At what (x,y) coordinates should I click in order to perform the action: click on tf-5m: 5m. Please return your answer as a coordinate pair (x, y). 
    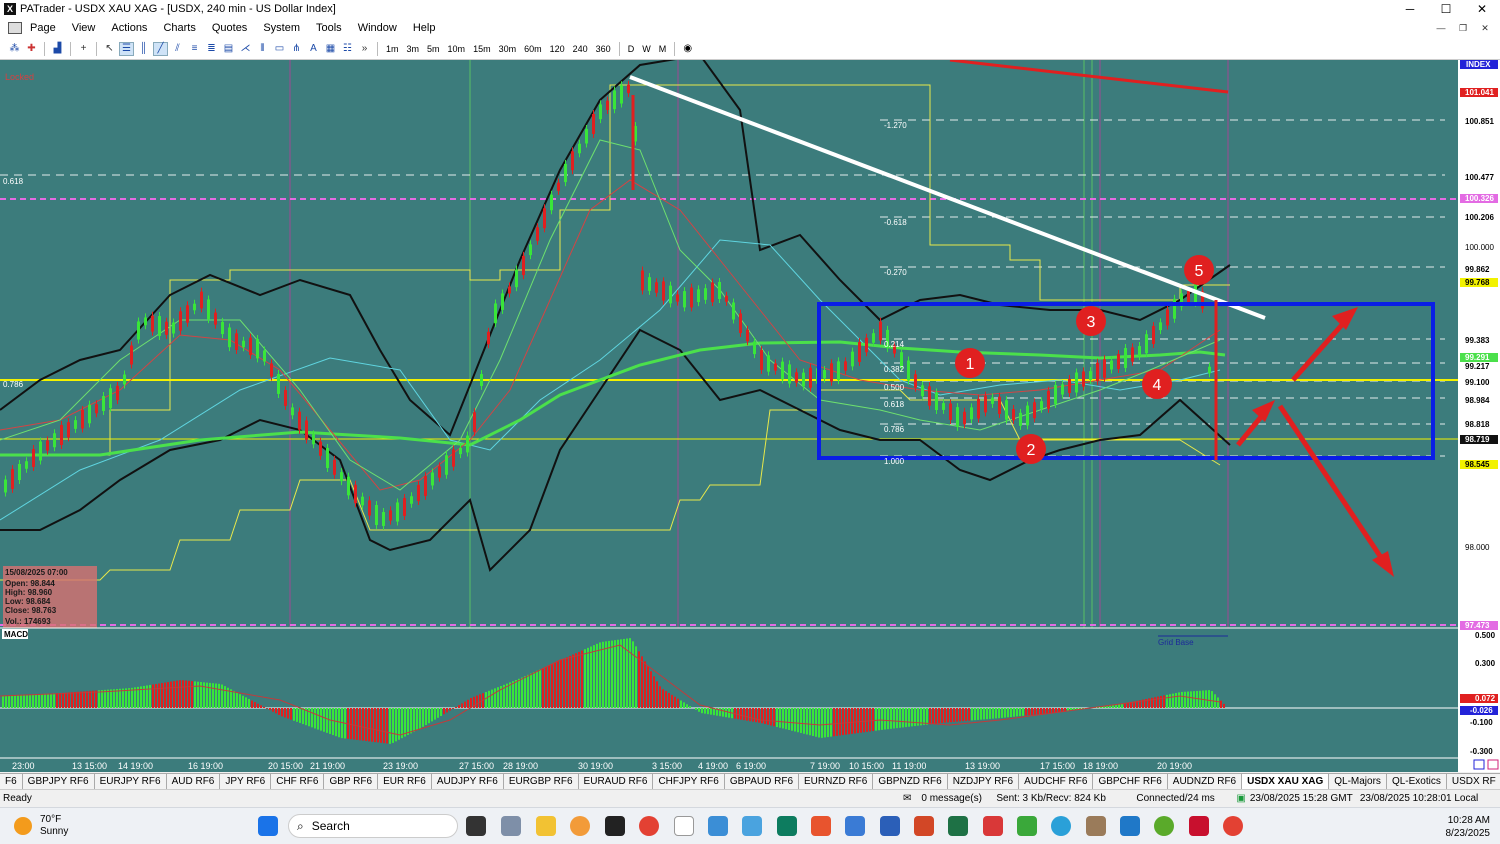
    Looking at the image, I should click on (433, 49).